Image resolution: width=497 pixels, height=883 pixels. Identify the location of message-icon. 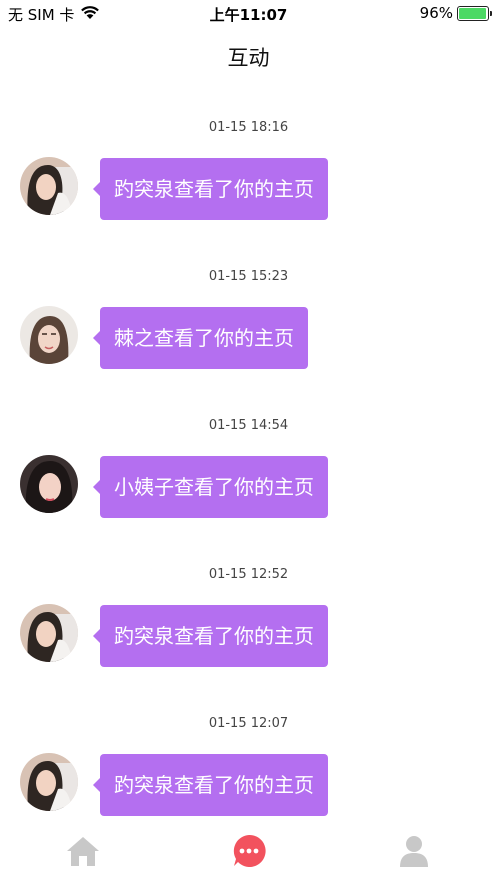
(249, 853).